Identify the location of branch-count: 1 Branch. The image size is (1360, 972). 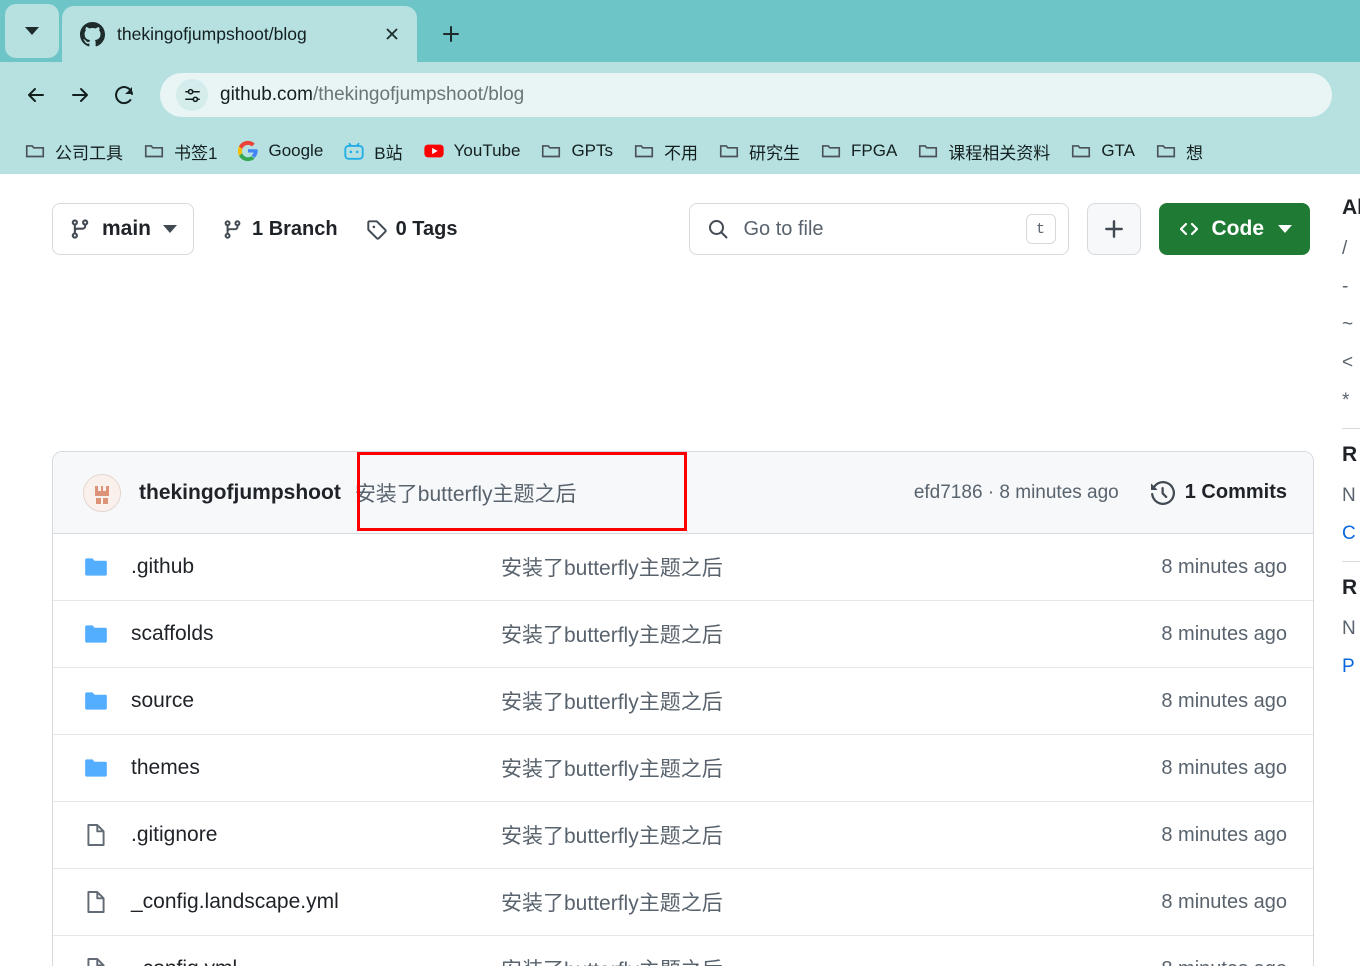
(295, 228).